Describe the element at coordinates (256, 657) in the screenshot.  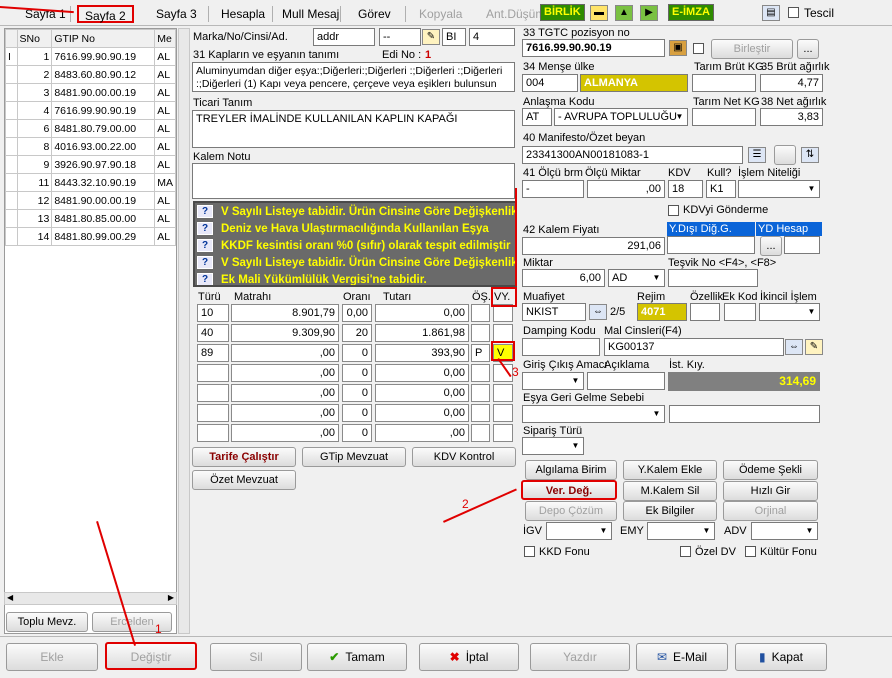
I see `sil-button: Sil` at that location.